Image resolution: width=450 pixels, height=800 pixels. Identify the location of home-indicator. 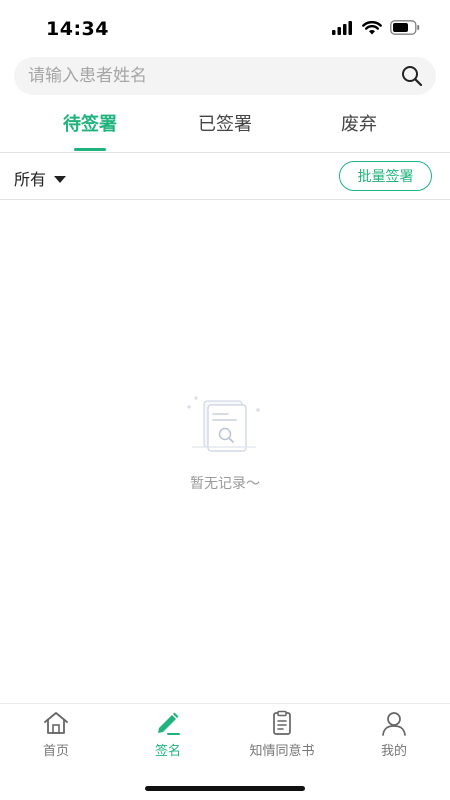
(225, 788).